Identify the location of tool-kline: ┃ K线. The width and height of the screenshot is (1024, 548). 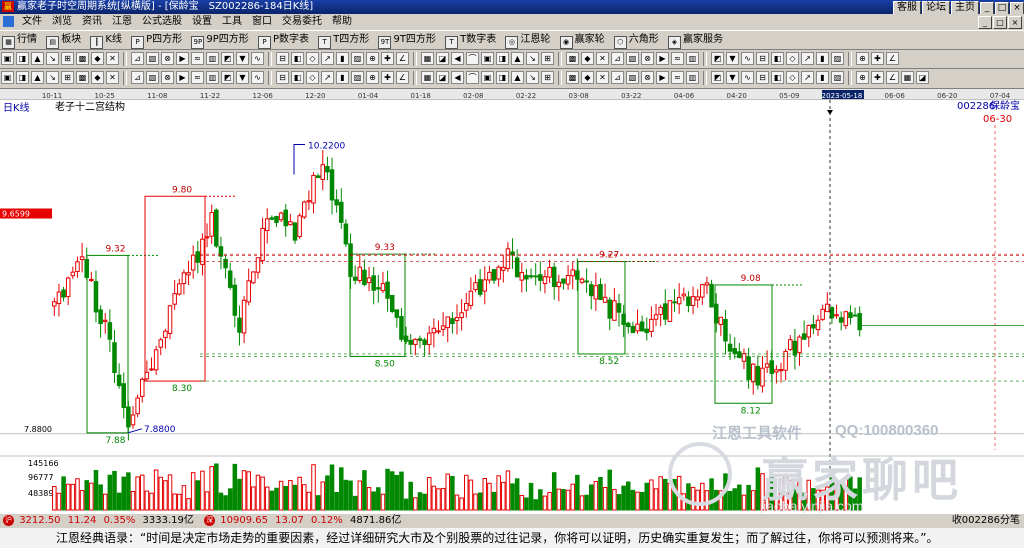
(107, 40).